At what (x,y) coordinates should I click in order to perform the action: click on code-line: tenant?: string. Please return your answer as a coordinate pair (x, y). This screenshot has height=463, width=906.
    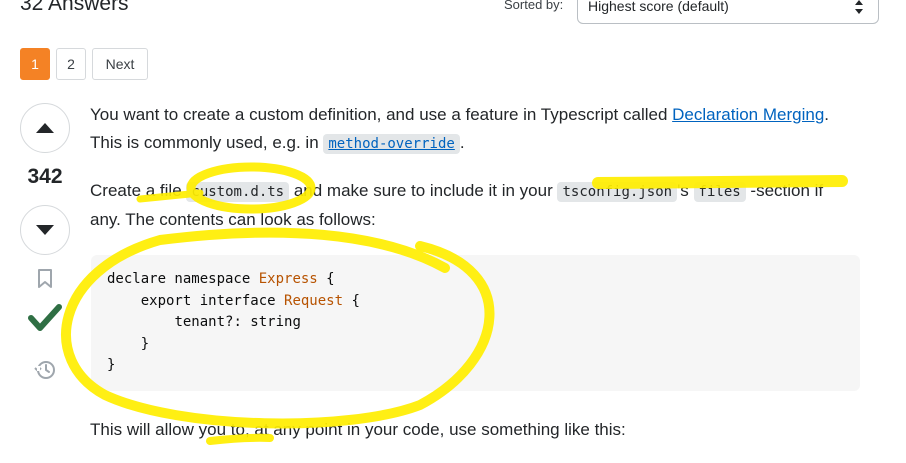
    Looking at the image, I should click on (237, 322).